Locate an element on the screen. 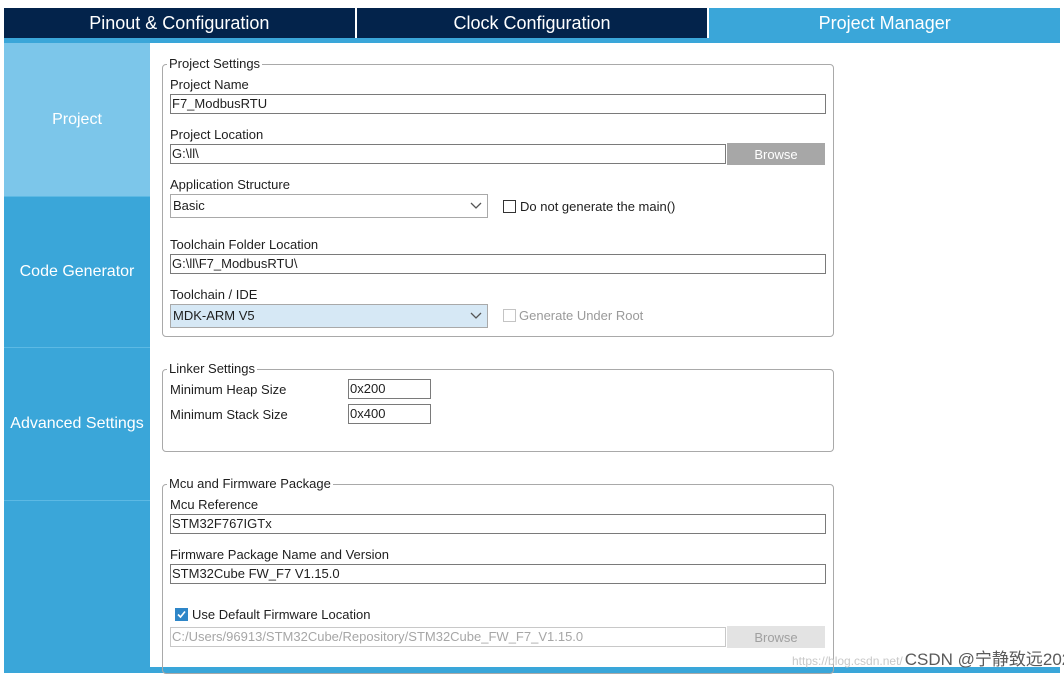  toolchain-folder-input: G:\ll\F7_ModbusRTU\ is located at coordinates (498, 264).